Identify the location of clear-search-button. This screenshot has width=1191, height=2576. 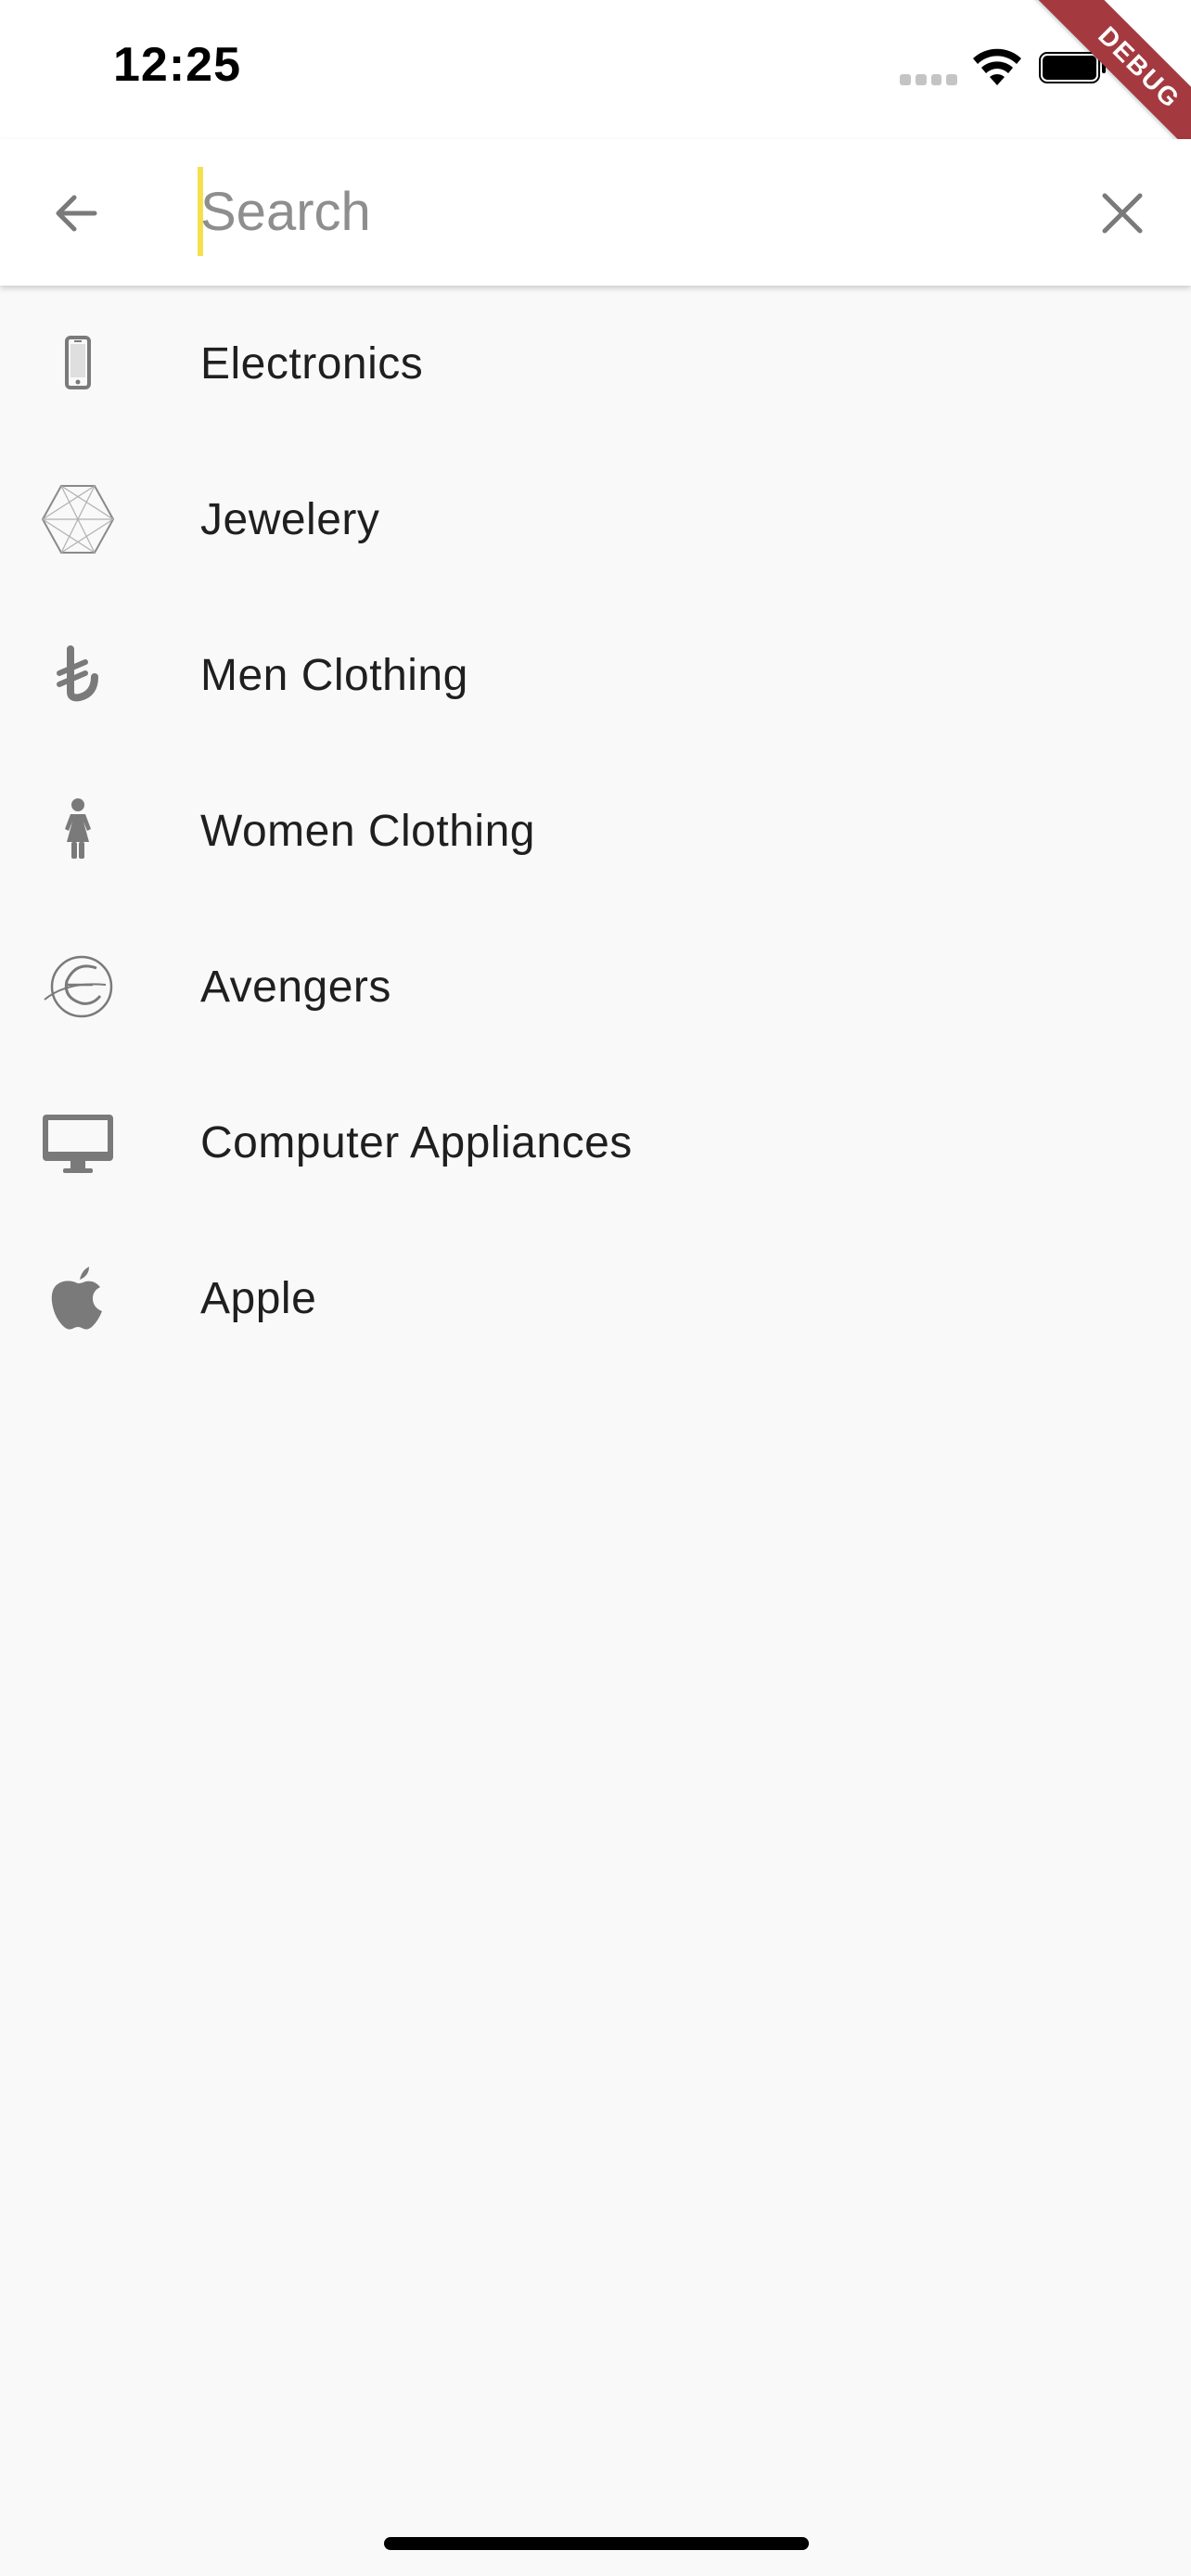
(1122, 213).